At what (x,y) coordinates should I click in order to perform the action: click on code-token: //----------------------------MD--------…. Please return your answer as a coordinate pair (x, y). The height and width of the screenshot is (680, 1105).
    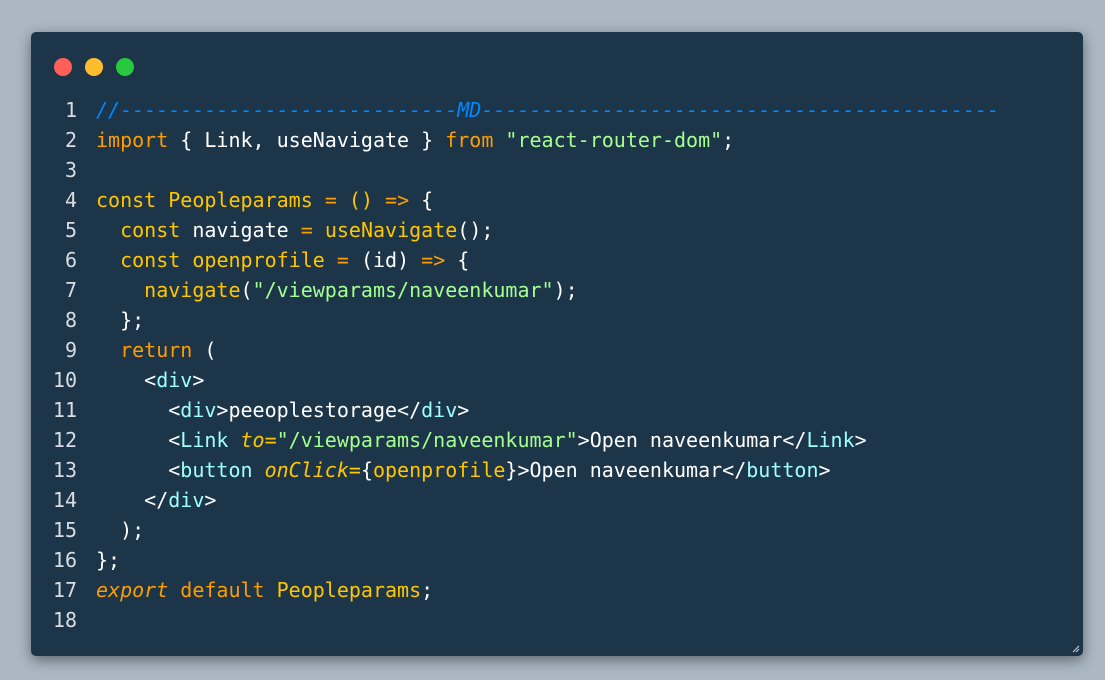
    Looking at the image, I should click on (548, 110).